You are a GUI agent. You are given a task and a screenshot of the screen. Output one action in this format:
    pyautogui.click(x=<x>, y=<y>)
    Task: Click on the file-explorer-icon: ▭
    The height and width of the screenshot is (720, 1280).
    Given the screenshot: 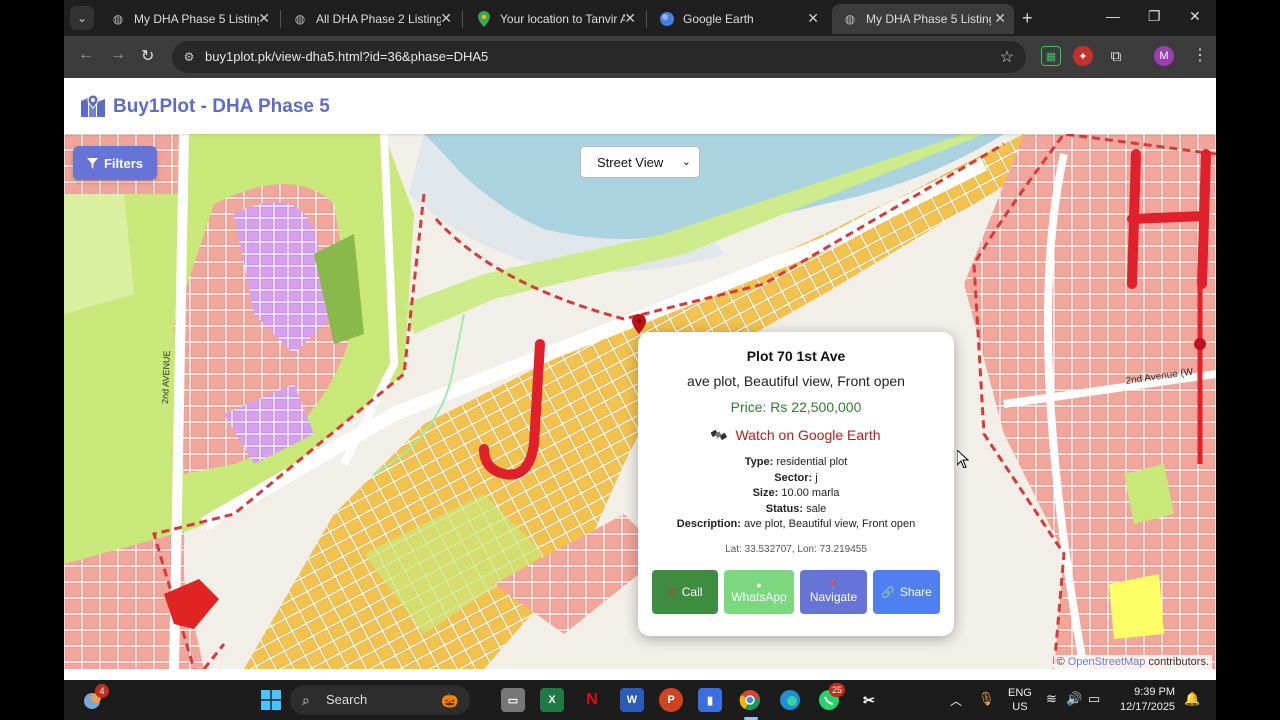 What is the action you would take?
    pyautogui.click(x=513, y=700)
    